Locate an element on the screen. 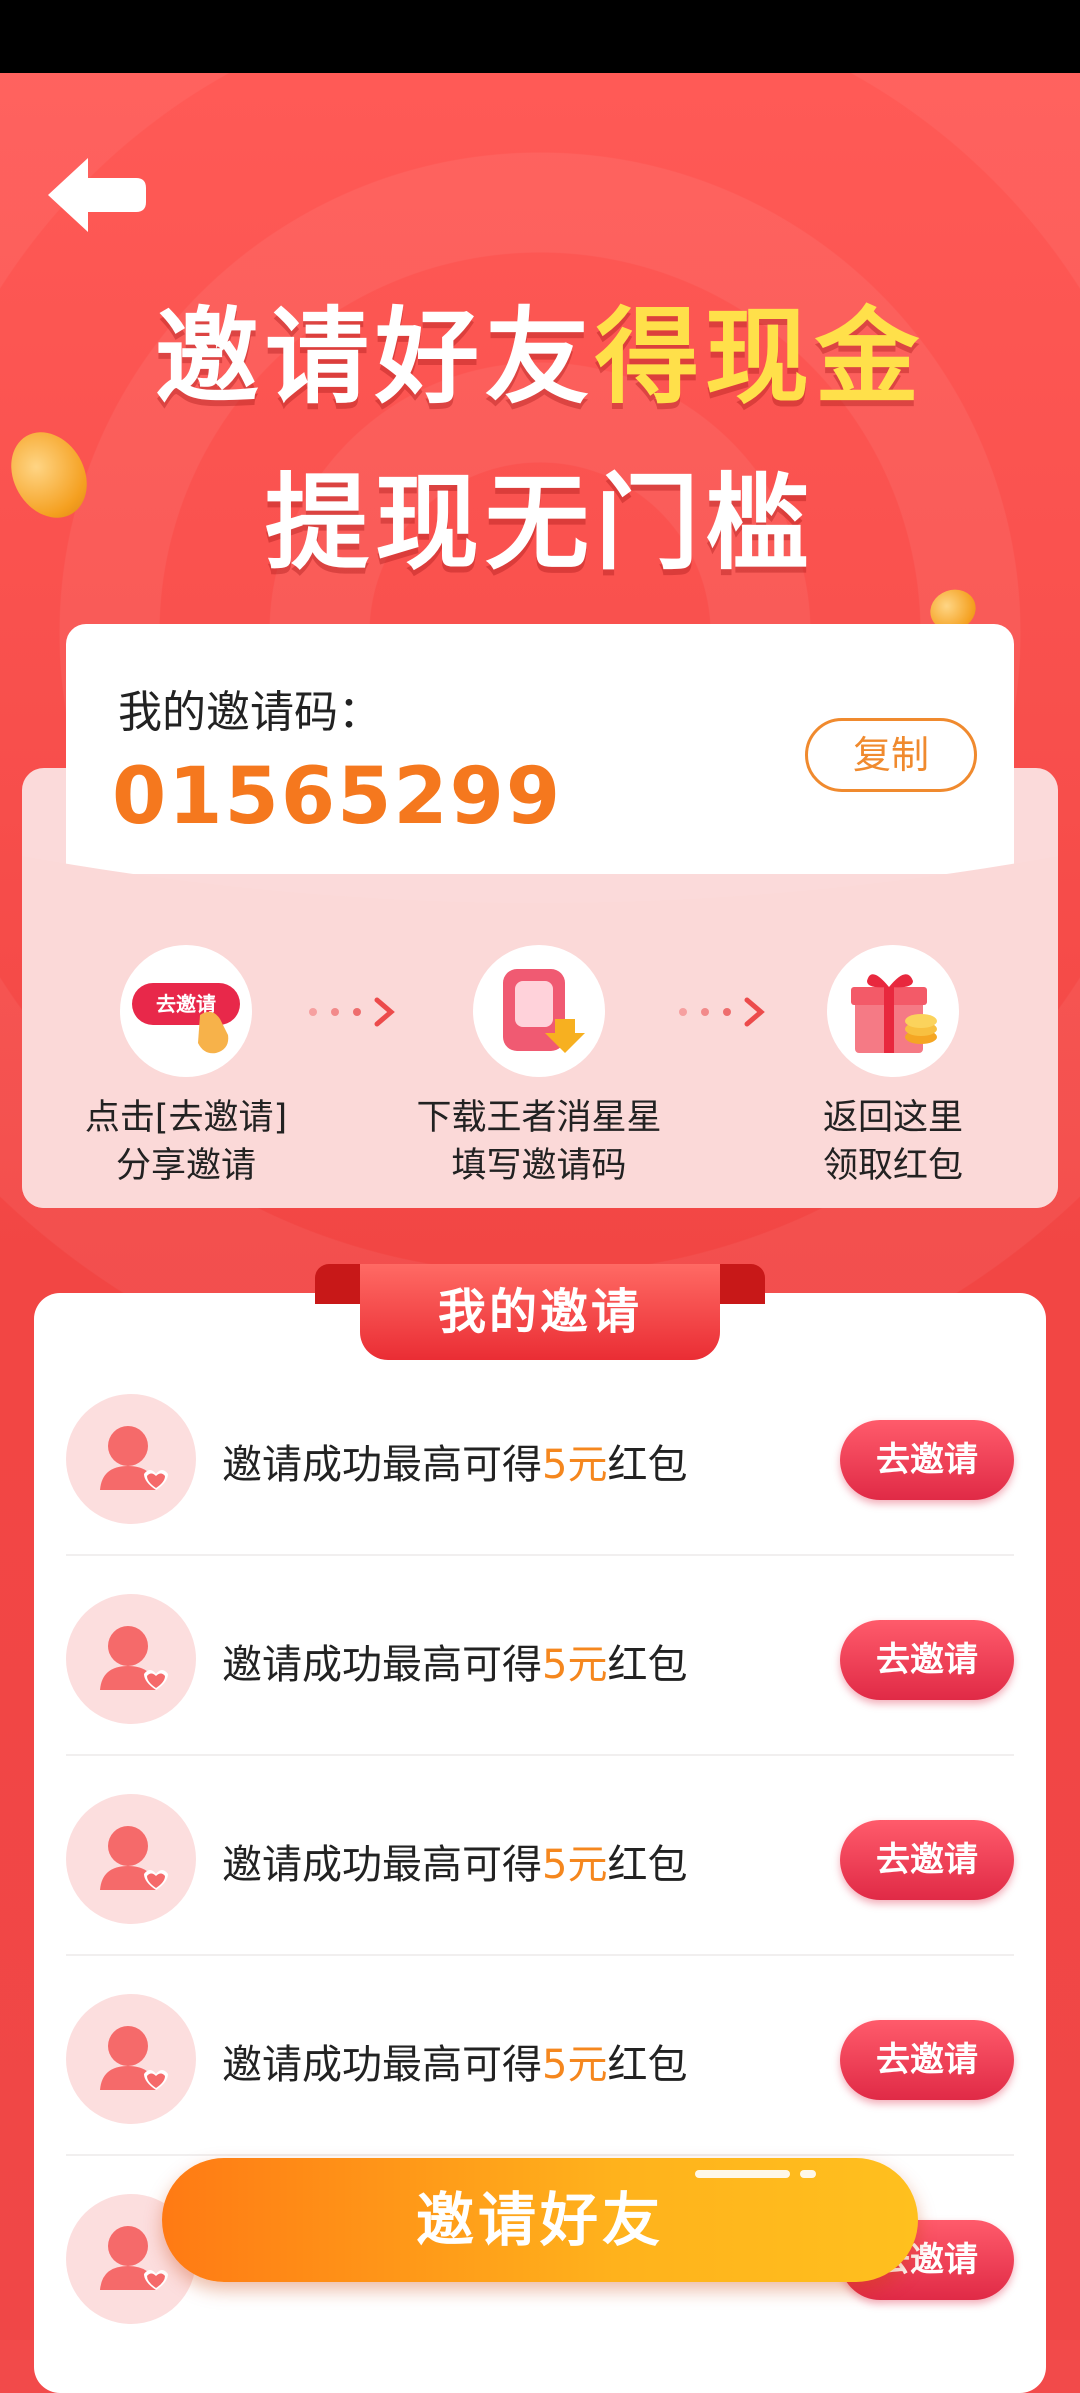  status-bar is located at coordinates (540, 36).